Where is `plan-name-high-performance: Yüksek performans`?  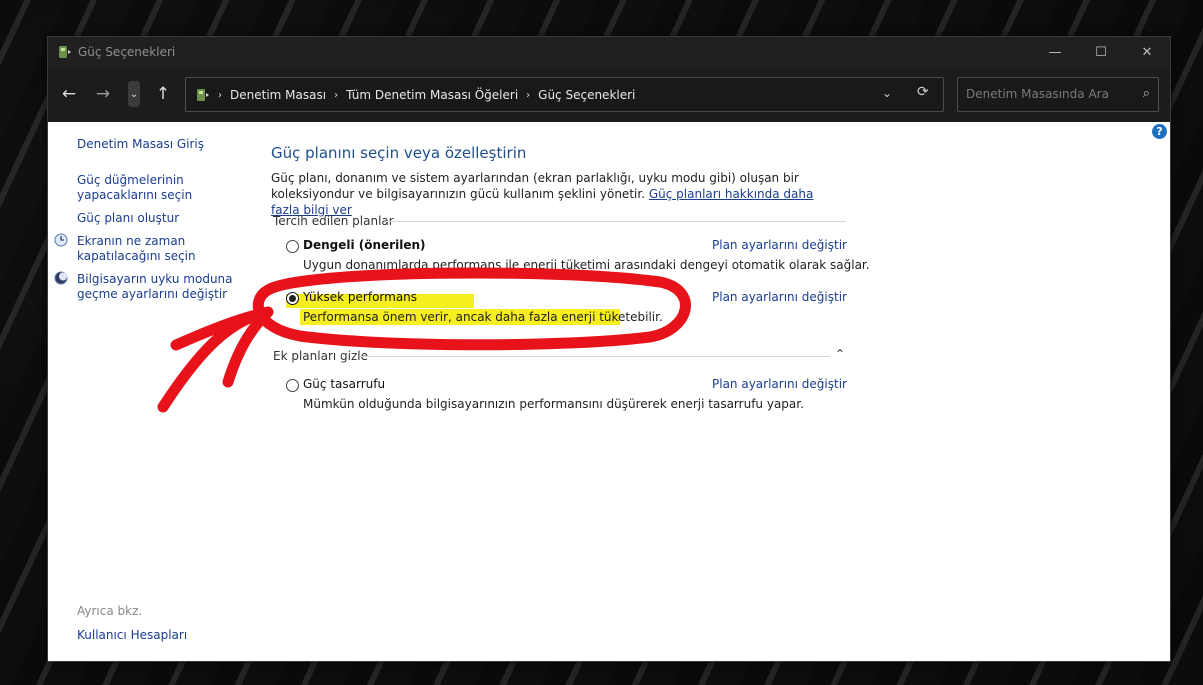 plan-name-high-performance: Yüksek performans is located at coordinates (360, 297).